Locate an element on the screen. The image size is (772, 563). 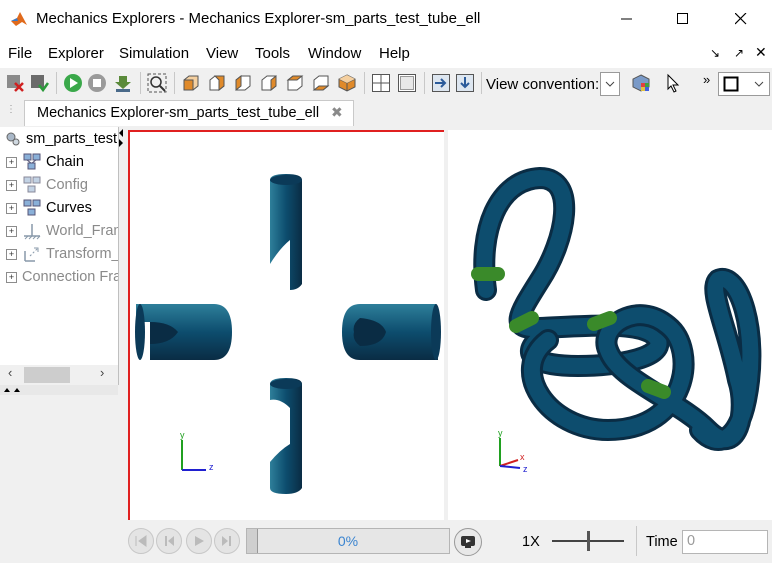
playback-progress-bar: 0% is located at coordinates (348, 541).